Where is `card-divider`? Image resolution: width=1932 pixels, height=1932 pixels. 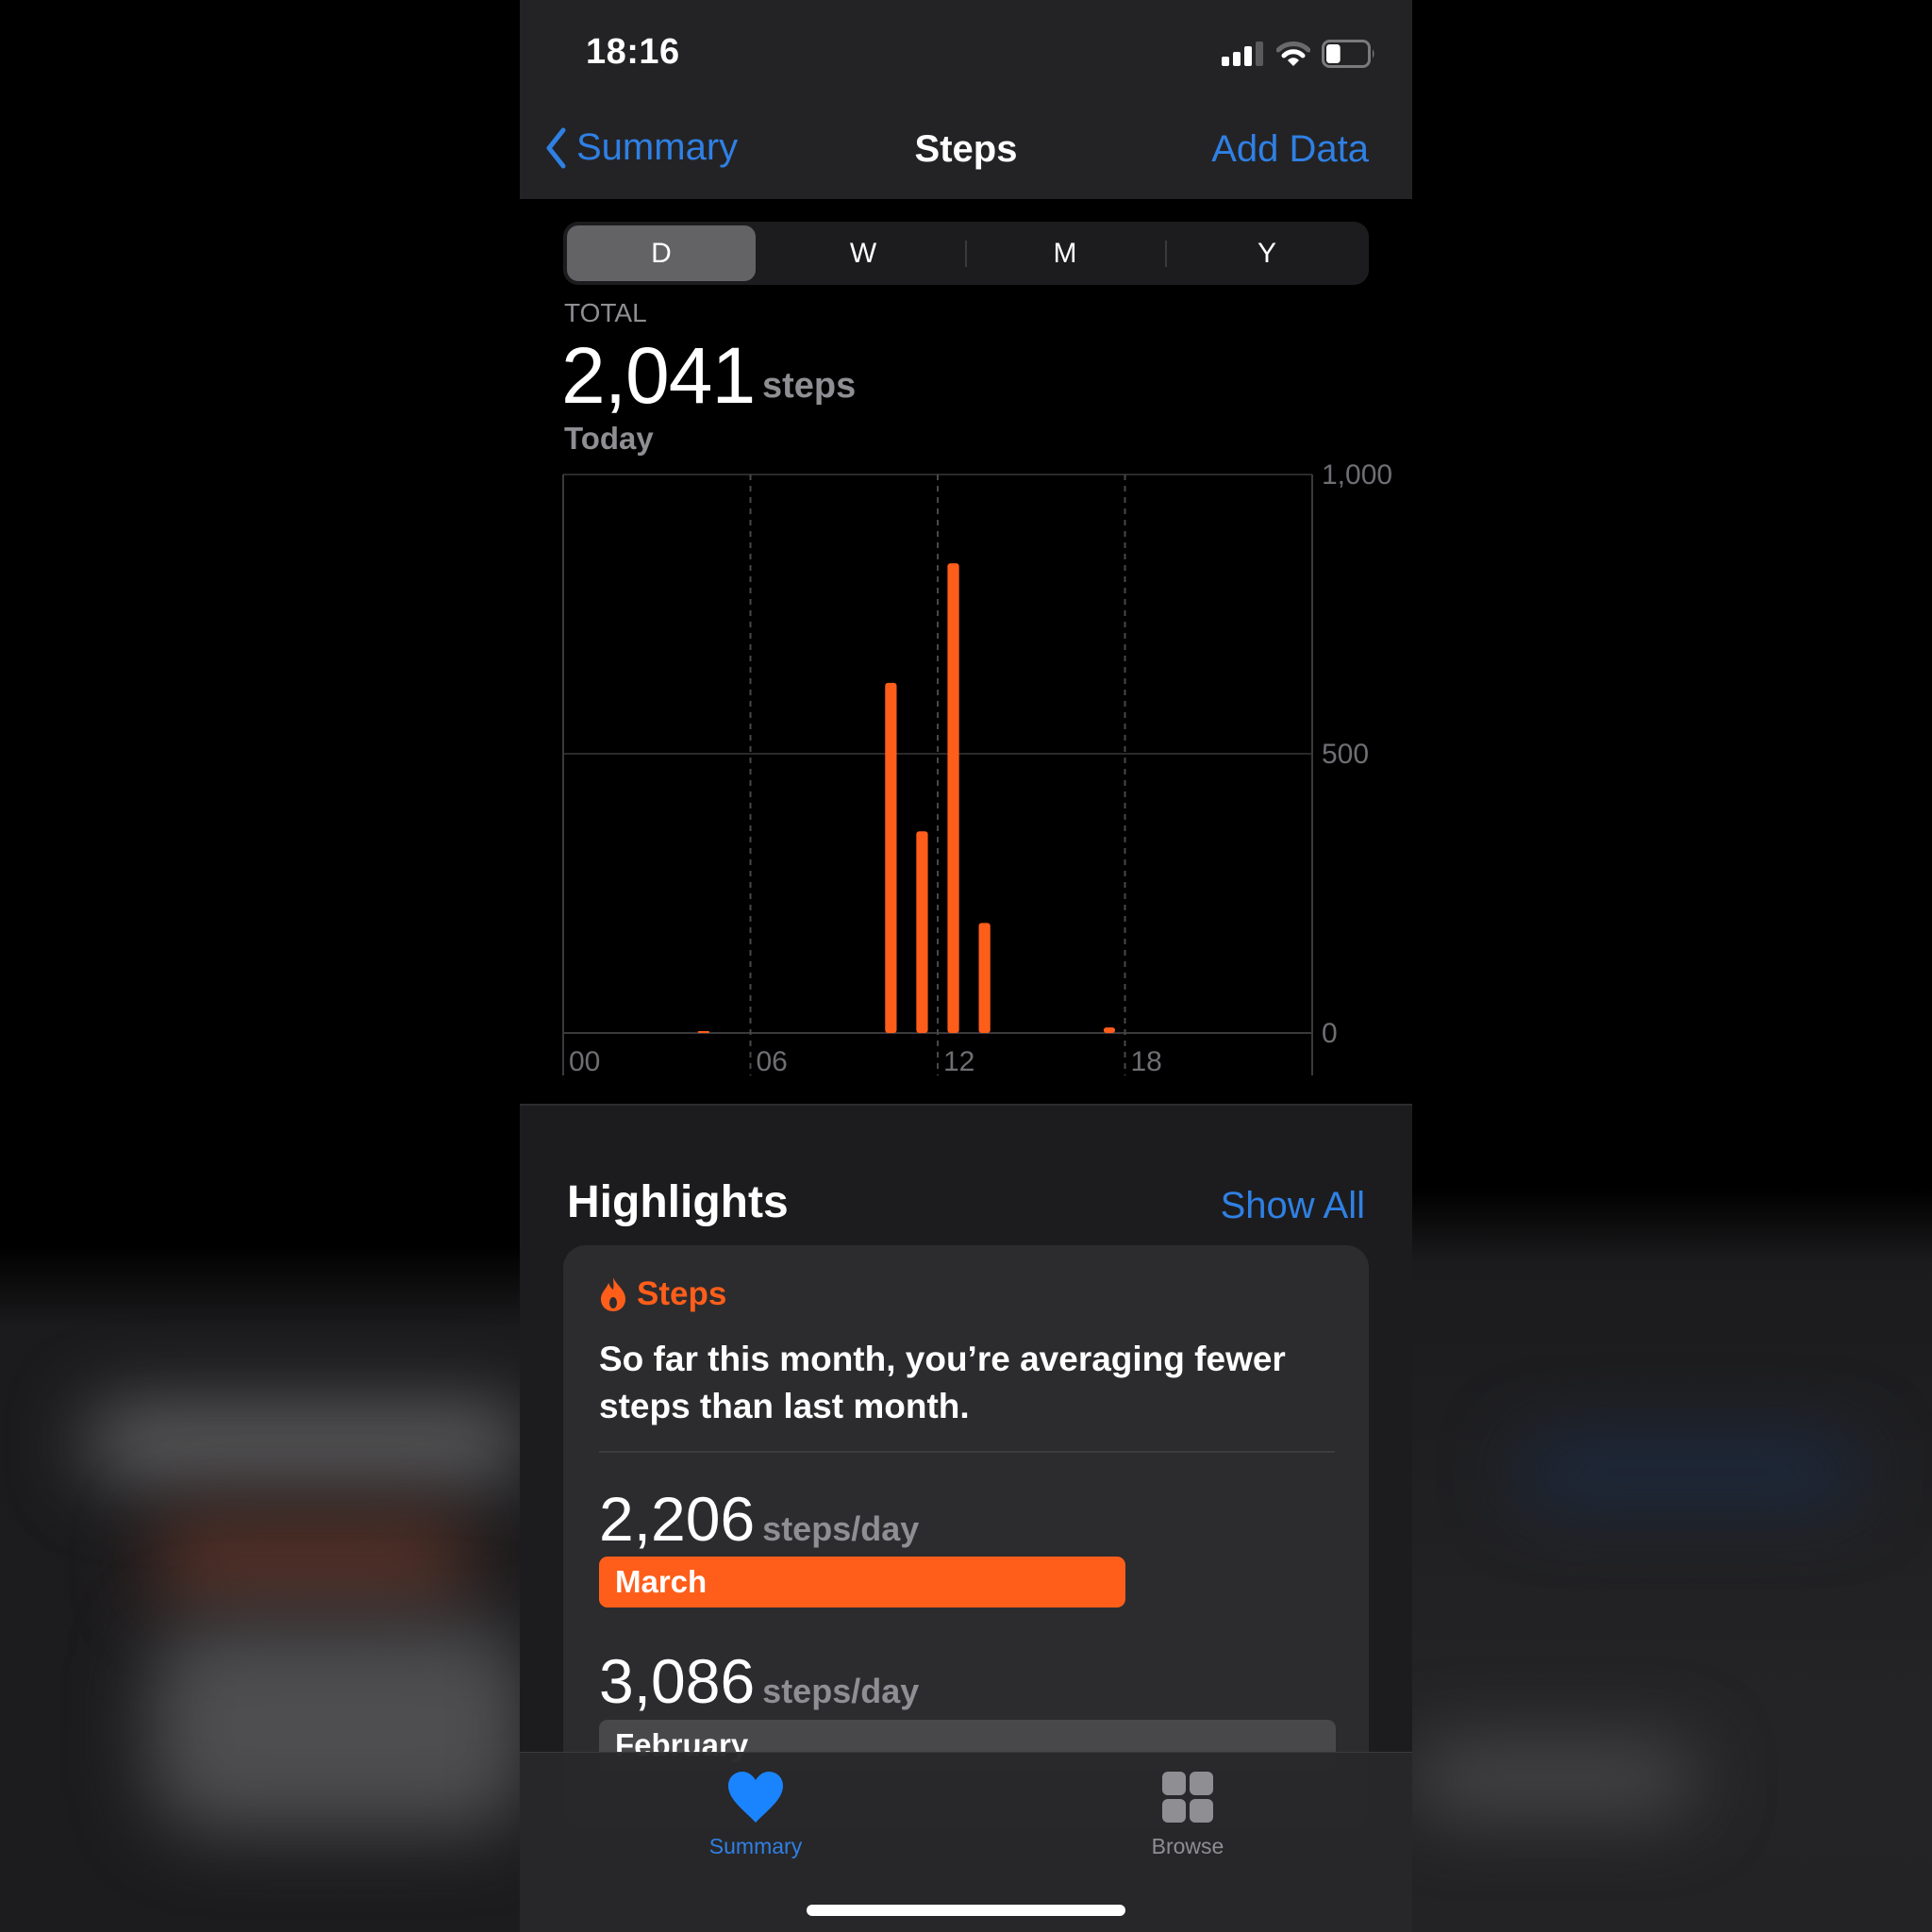 card-divider is located at coordinates (967, 1452).